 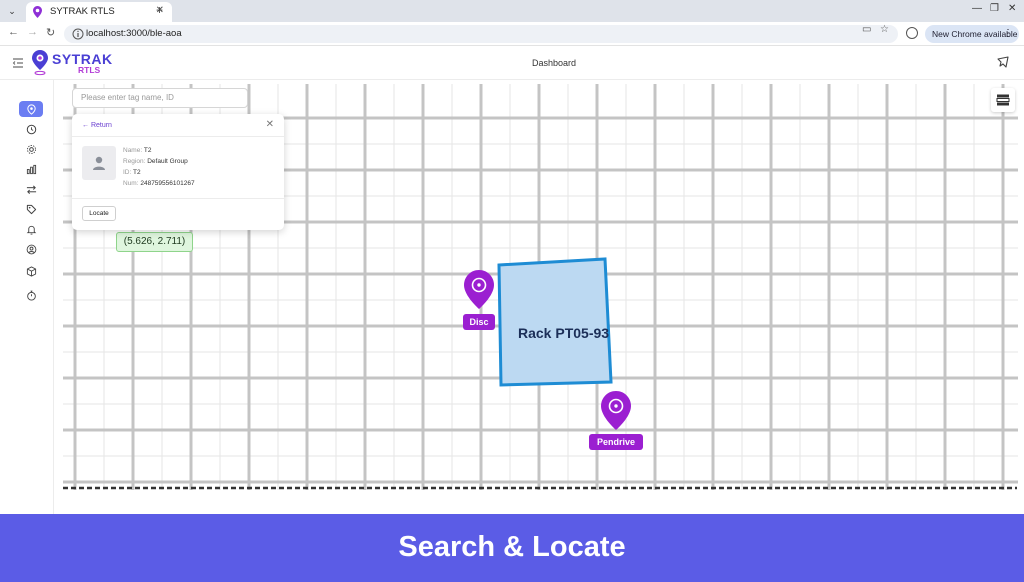 I want to click on info-row-name: Name: T2, so click(x=137, y=150).